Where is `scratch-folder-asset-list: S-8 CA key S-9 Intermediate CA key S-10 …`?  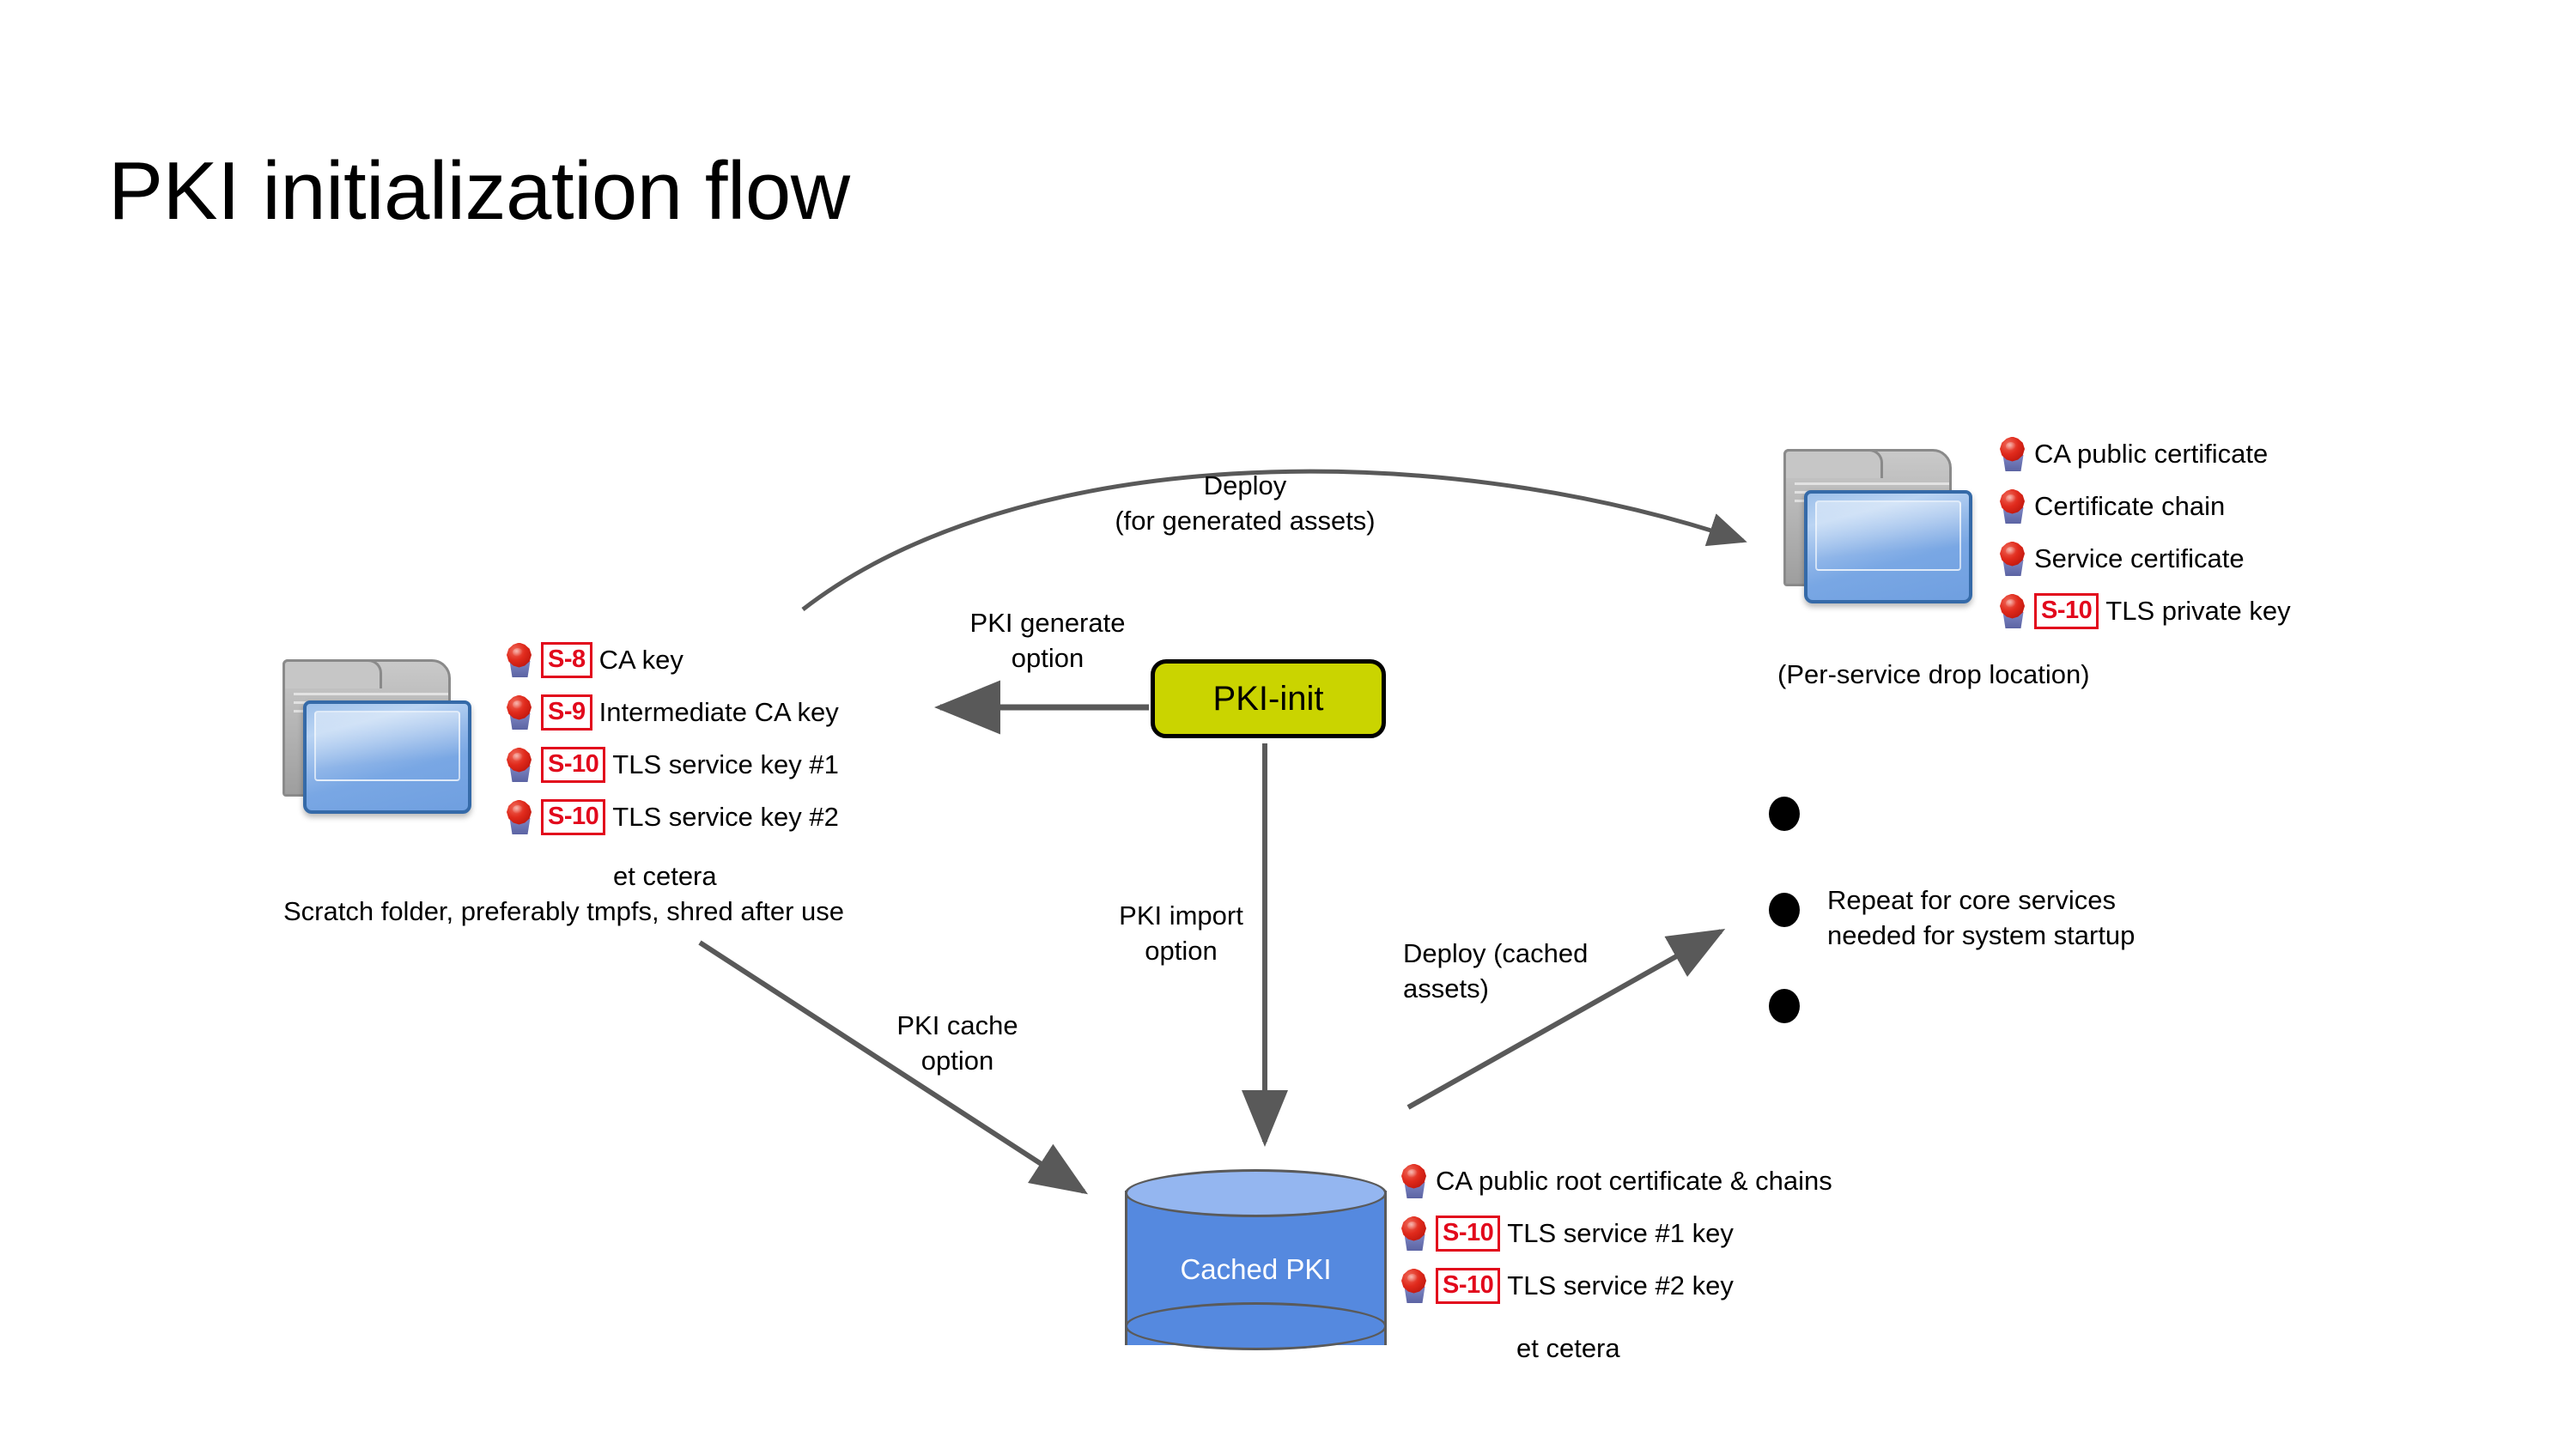 scratch-folder-asset-list: S-8 CA key S-9 Intermediate CA key S-10 … is located at coordinates (672, 738).